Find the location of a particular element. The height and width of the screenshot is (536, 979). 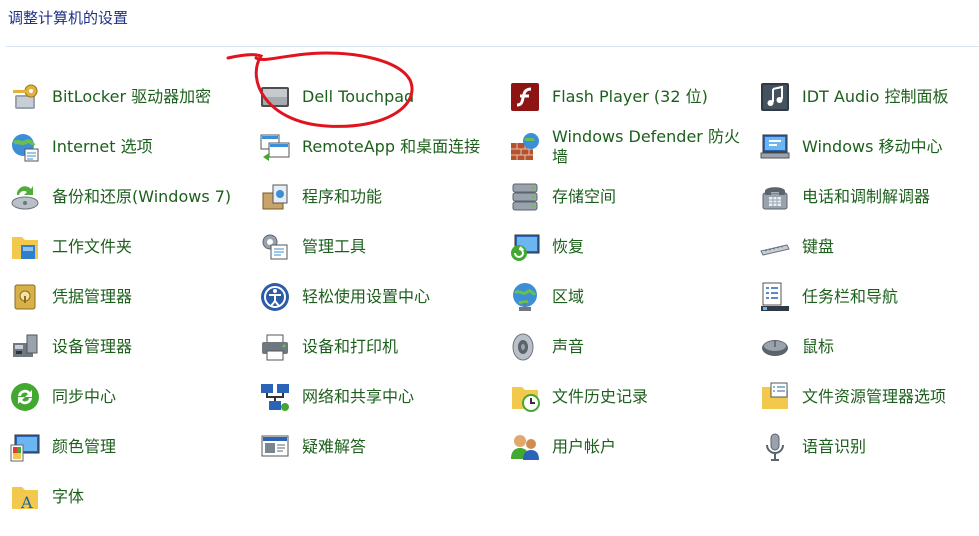

item-troubleshooting: 疑难解答 is located at coordinates (372, 447).